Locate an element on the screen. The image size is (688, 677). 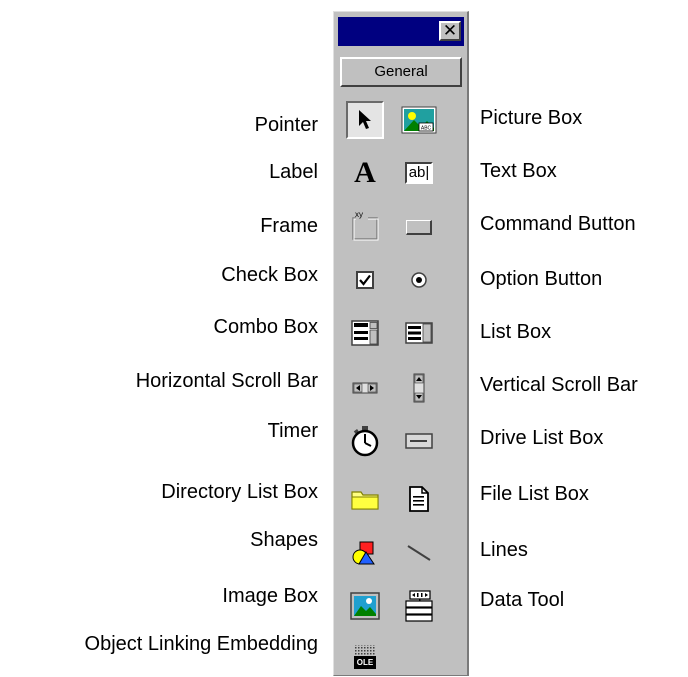
list-box-icon is located at coordinates (419, 333).